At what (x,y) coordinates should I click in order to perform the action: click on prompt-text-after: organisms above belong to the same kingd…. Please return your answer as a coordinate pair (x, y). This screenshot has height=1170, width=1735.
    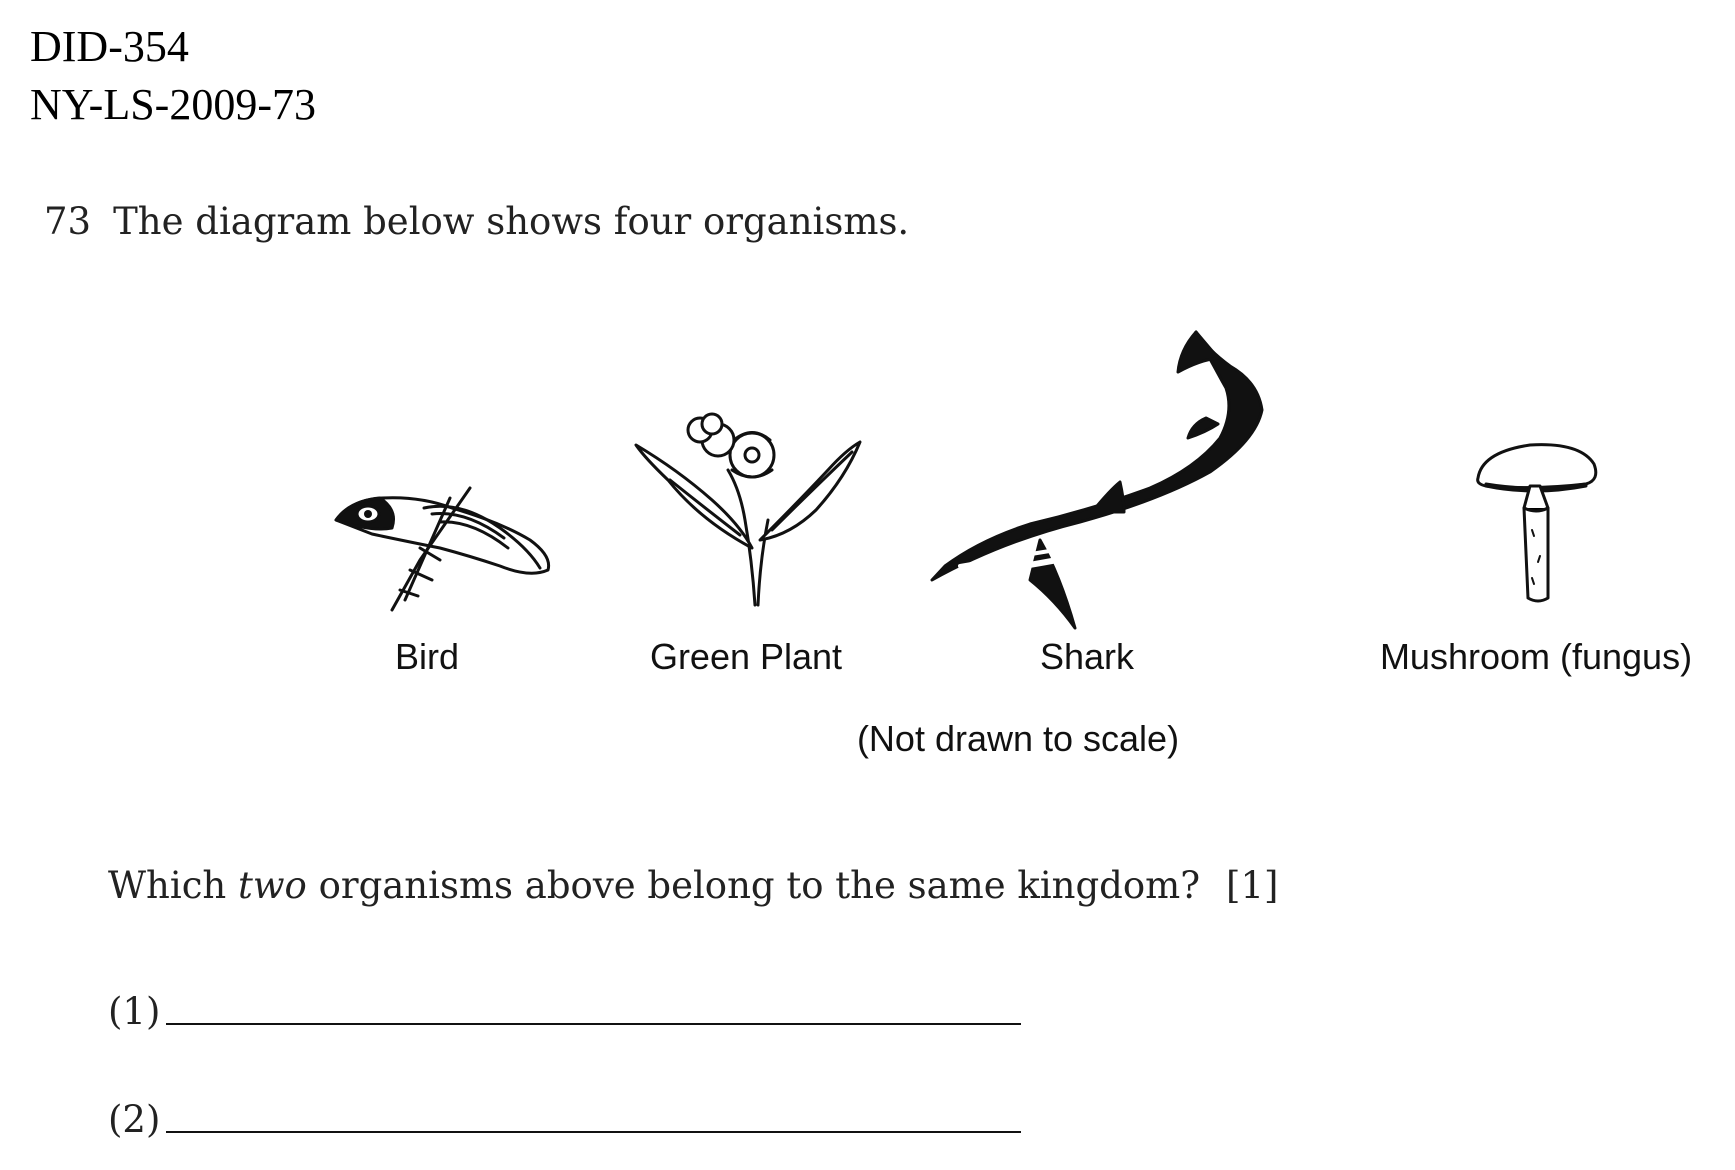
    Looking at the image, I should click on (753, 885).